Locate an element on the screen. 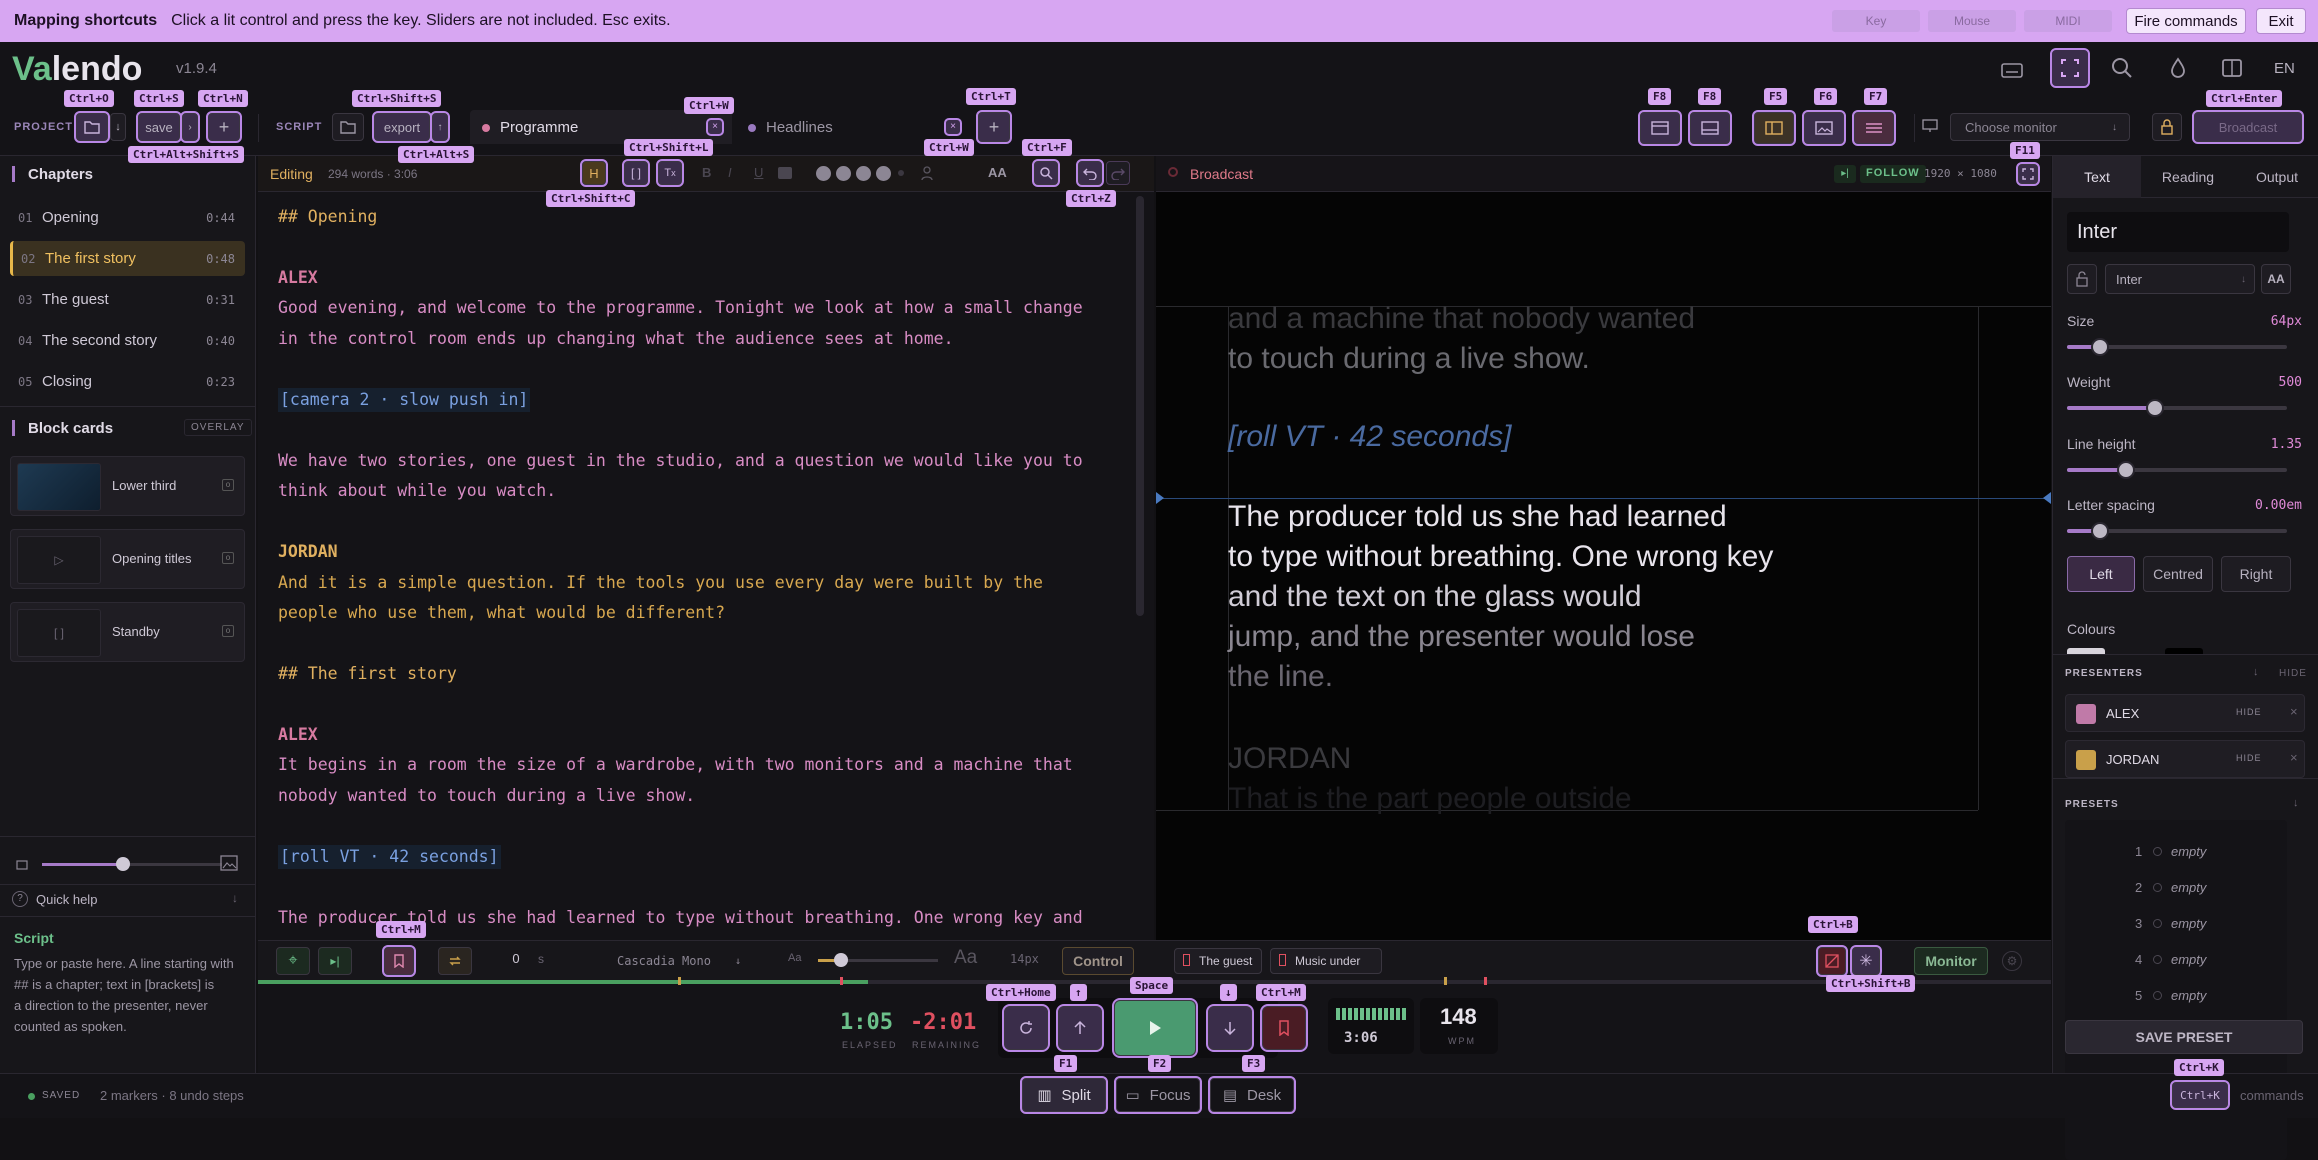 Image resolution: width=2318 pixels, height=1160 pixels. bracket-icon: [ ] is located at coordinates (636, 173).